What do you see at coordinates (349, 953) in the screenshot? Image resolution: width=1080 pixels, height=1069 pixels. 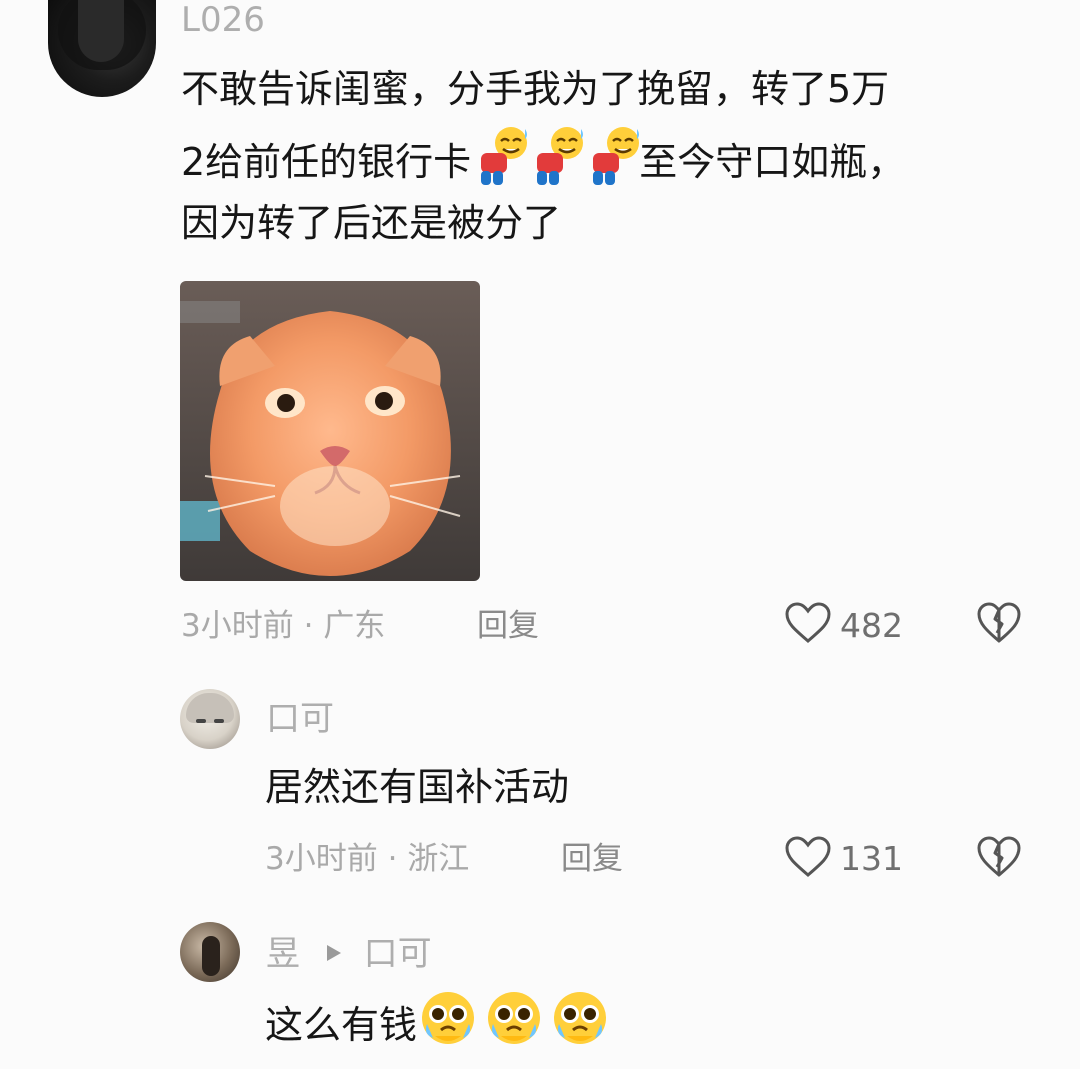 I see `reply-header: 昱 口可` at bounding box center [349, 953].